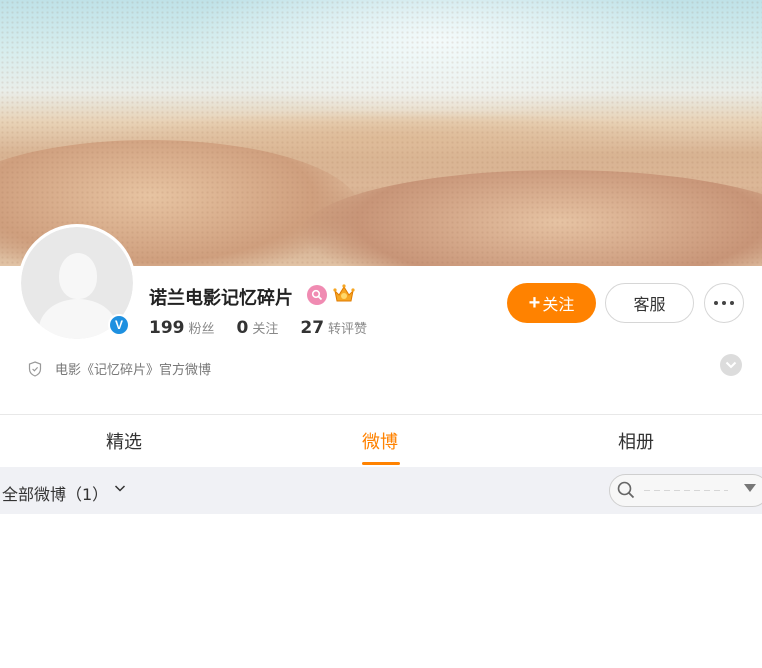  I want to click on stat-label: 关注, so click(265, 329).